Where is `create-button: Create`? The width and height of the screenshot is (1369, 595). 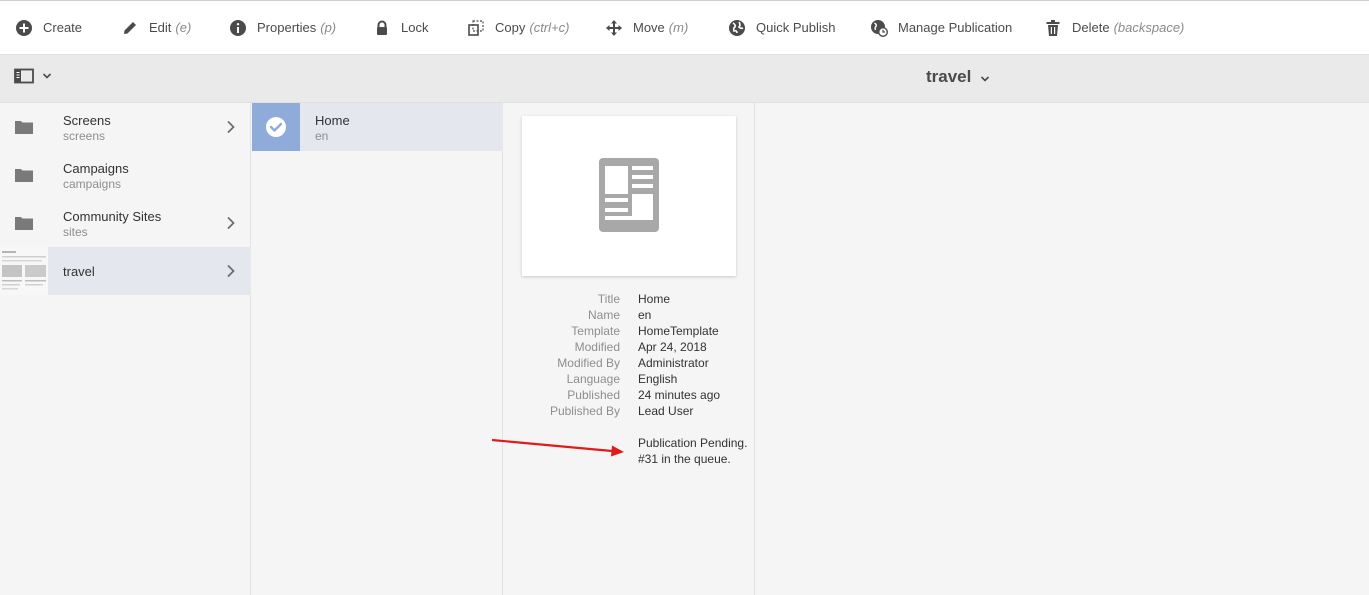 create-button: Create is located at coordinates (67, 28).